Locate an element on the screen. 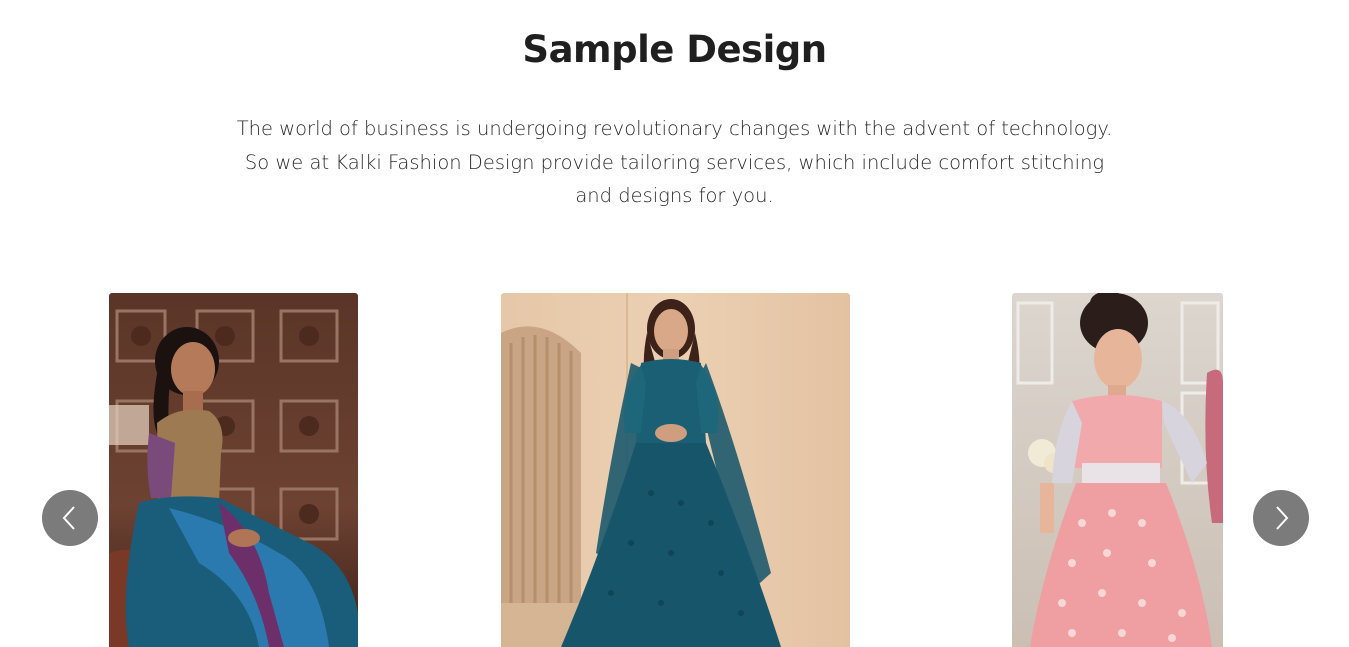 Image resolution: width=1349 pixels, height=647 pixels. description-line-3: and designs for you. is located at coordinates (674, 195).